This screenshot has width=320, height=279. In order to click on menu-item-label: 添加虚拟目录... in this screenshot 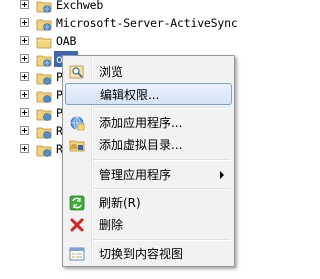, I will do `click(141, 145)`.